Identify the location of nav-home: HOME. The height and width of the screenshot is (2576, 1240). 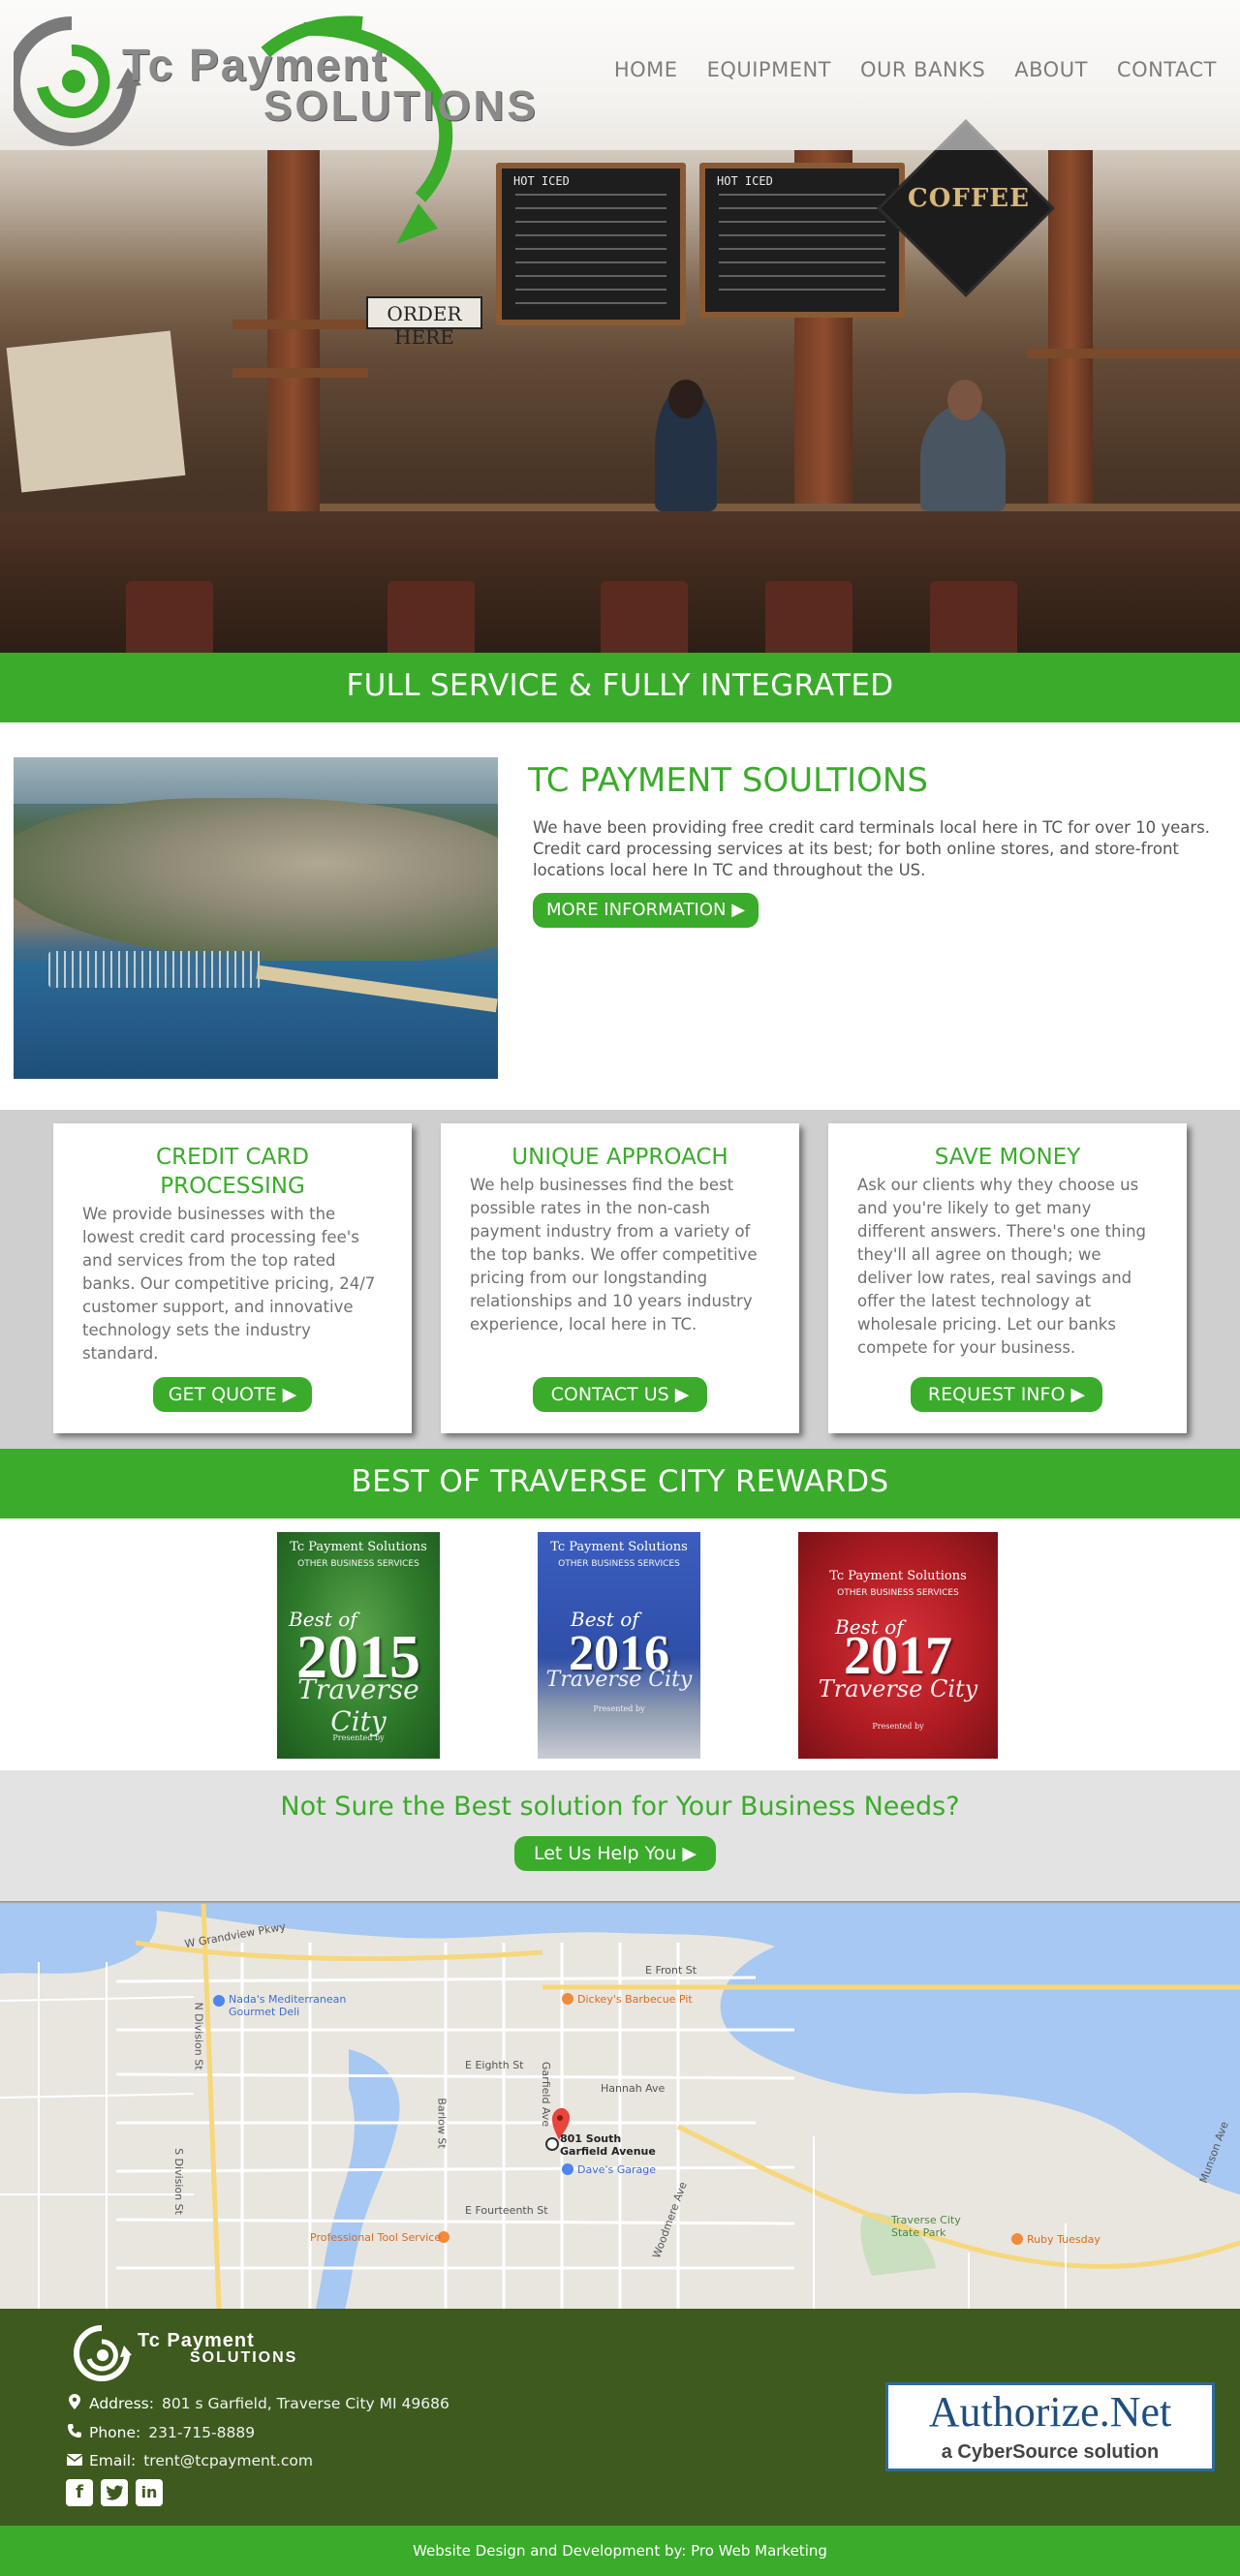
(646, 69).